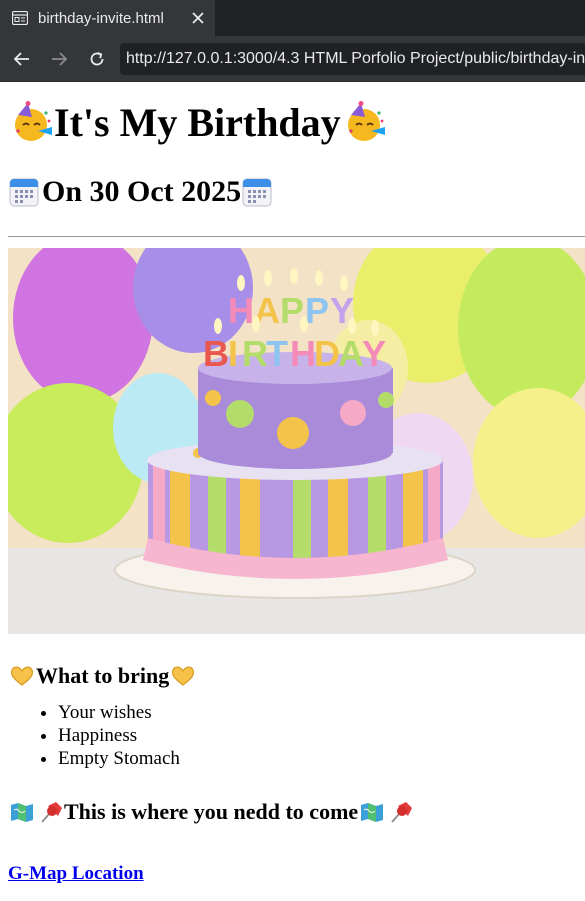 The width and height of the screenshot is (585, 901). I want to click on reload-icon, so click(97, 58).